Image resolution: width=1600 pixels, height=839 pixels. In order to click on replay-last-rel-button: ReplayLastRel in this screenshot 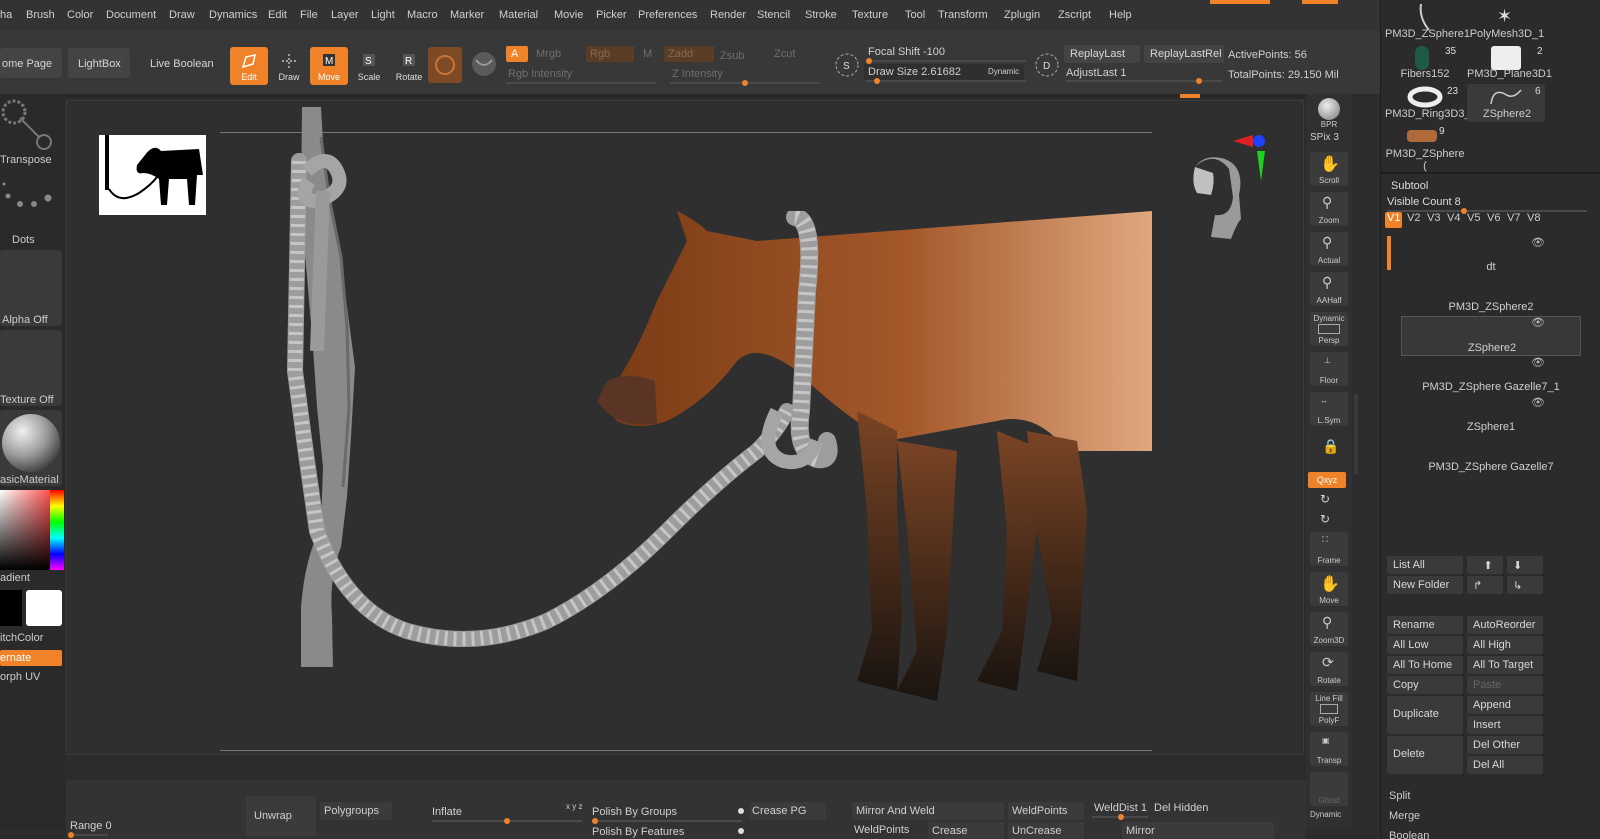, I will do `click(1184, 54)`.